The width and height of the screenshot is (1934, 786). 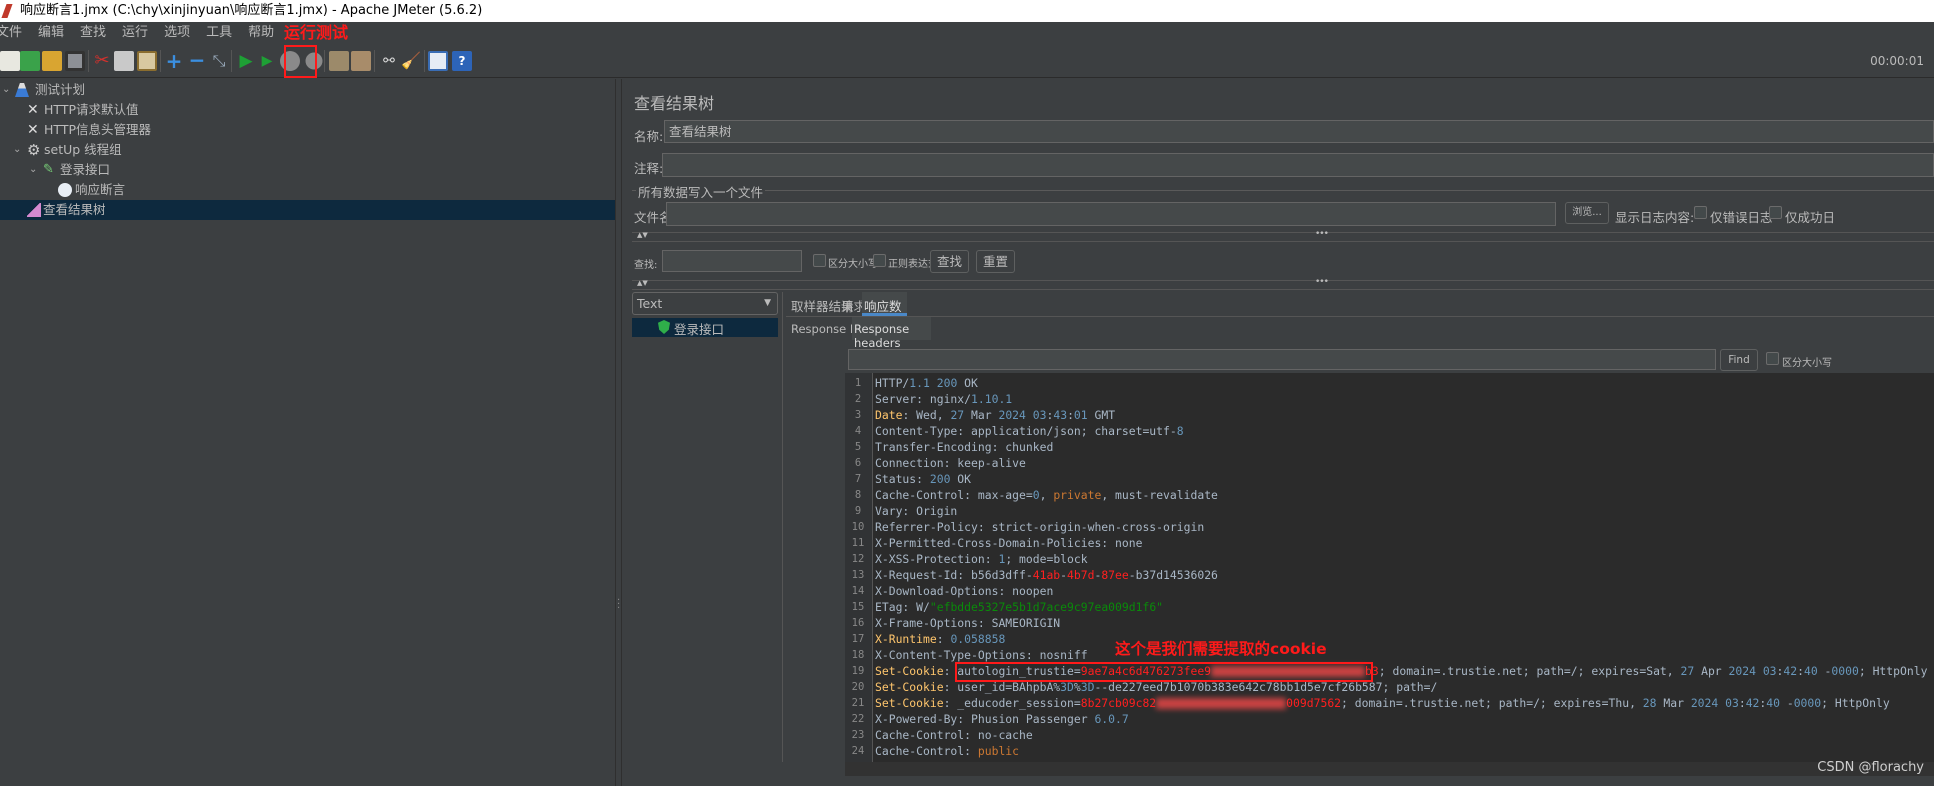 What do you see at coordinates (949, 261) in the screenshot?
I see `search-button: 查找` at bounding box center [949, 261].